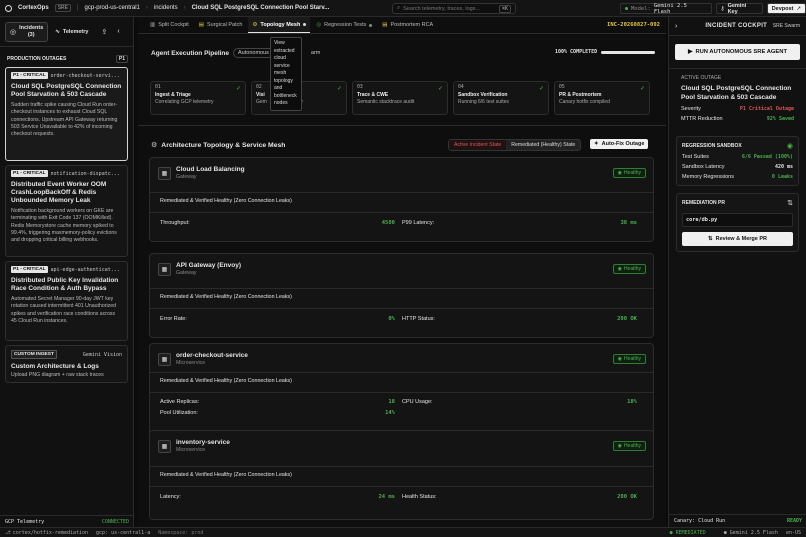 Image resolution: width=806 pixels, height=537 pixels. I want to click on auto-fix-label: Auto-Fix Outage, so click(623, 144).